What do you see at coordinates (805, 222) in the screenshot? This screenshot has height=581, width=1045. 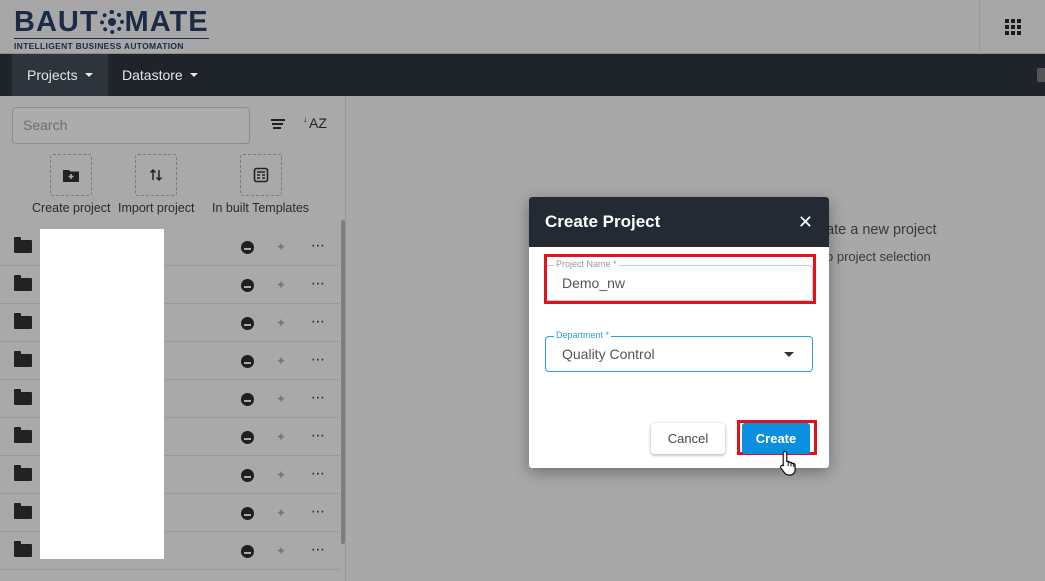 I see `close-icon: ✕` at bounding box center [805, 222].